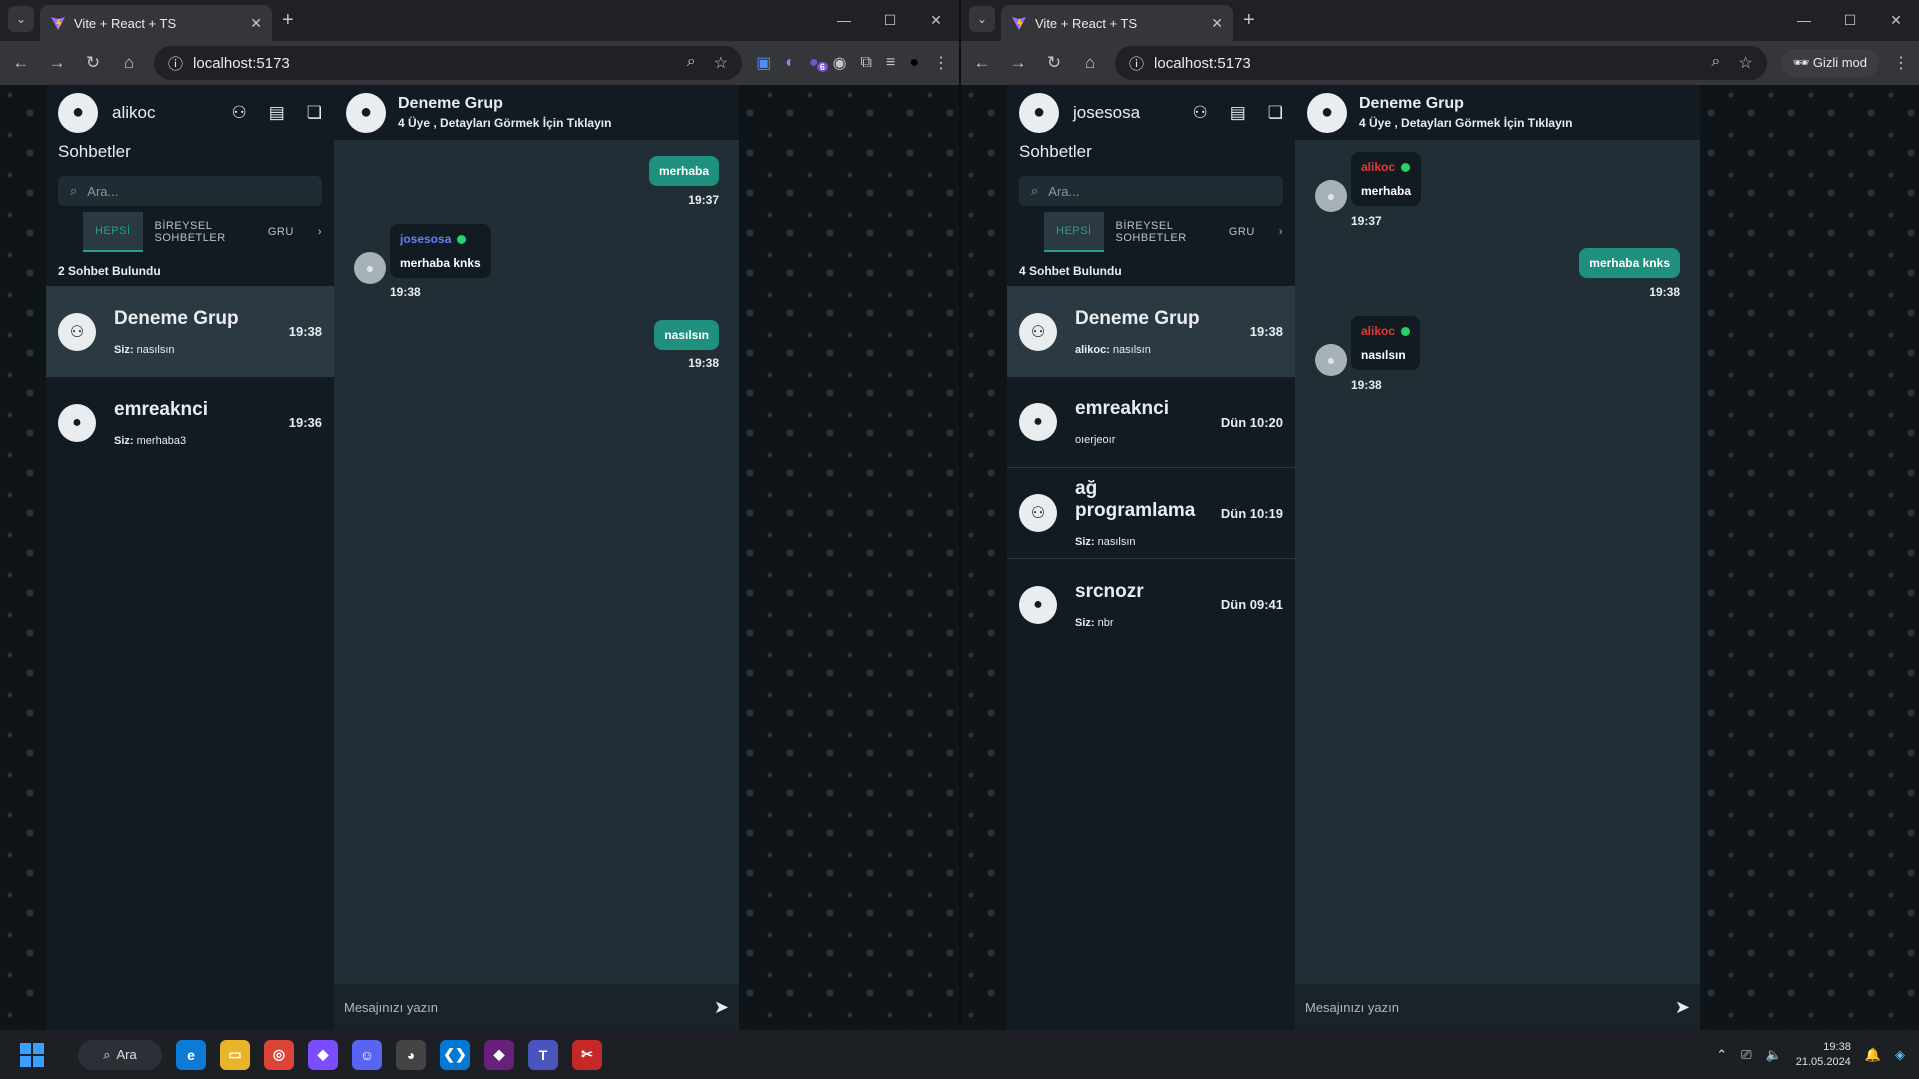 The height and width of the screenshot is (1079, 1919). I want to click on incognito-indicator: 🕶 Gizli mod, so click(1829, 63).